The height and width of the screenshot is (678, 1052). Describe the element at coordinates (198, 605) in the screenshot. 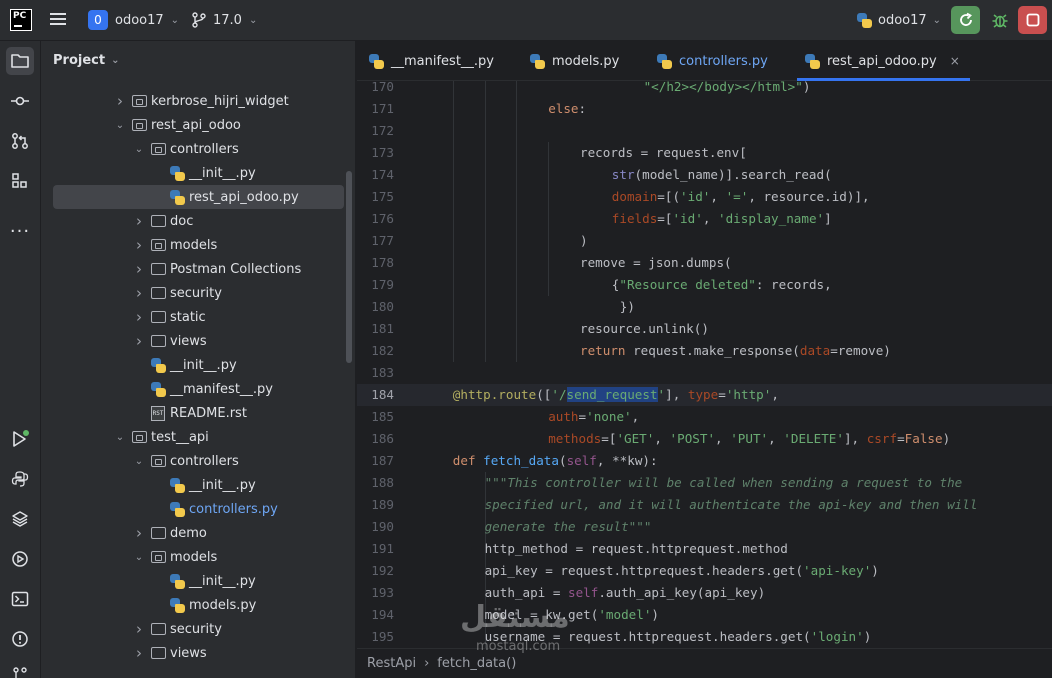

I see `tree-file-row: models.py` at that location.